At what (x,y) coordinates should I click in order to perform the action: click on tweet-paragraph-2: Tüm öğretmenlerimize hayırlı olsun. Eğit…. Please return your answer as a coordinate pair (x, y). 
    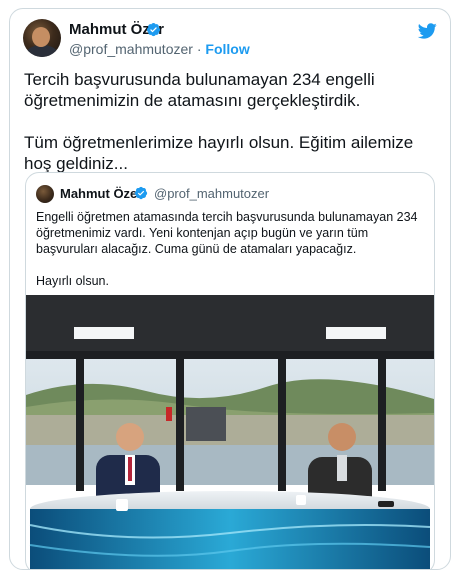
    Looking at the image, I should click on (219, 153).